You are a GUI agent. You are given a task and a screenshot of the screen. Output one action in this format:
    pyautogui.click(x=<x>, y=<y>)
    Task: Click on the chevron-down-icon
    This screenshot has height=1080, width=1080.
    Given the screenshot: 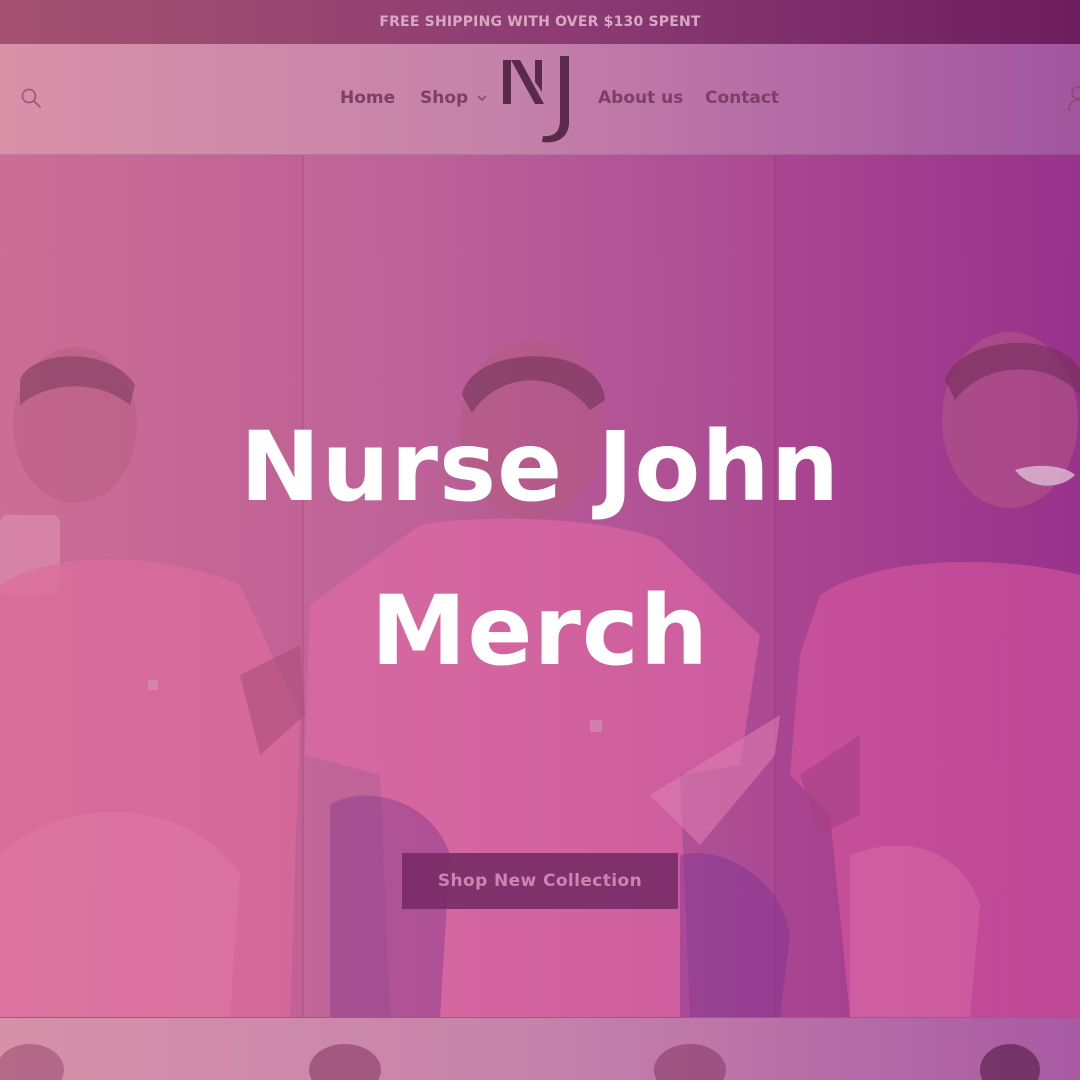 What is the action you would take?
    pyautogui.click(x=482, y=98)
    